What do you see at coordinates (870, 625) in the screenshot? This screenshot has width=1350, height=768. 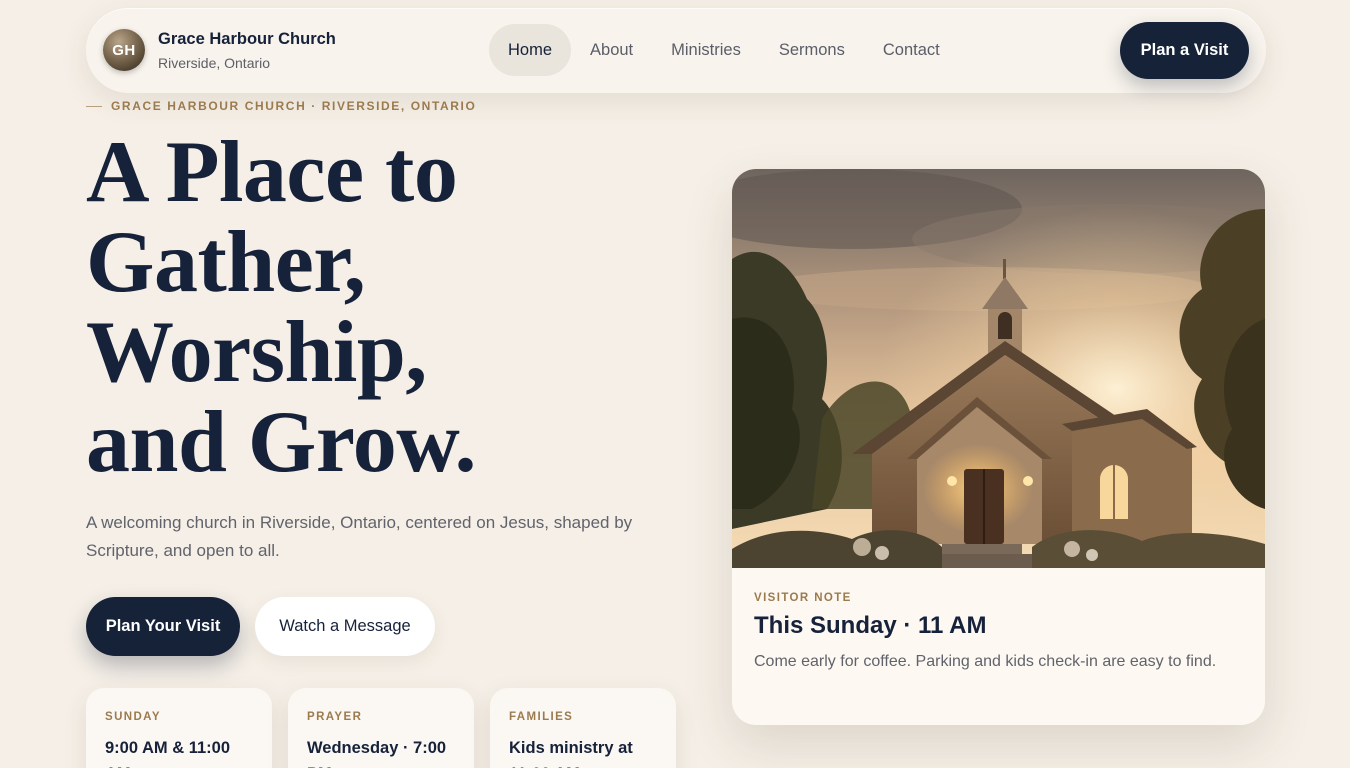 I see `visitor-note-title: This Sunday · 11 AM` at bounding box center [870, 625].